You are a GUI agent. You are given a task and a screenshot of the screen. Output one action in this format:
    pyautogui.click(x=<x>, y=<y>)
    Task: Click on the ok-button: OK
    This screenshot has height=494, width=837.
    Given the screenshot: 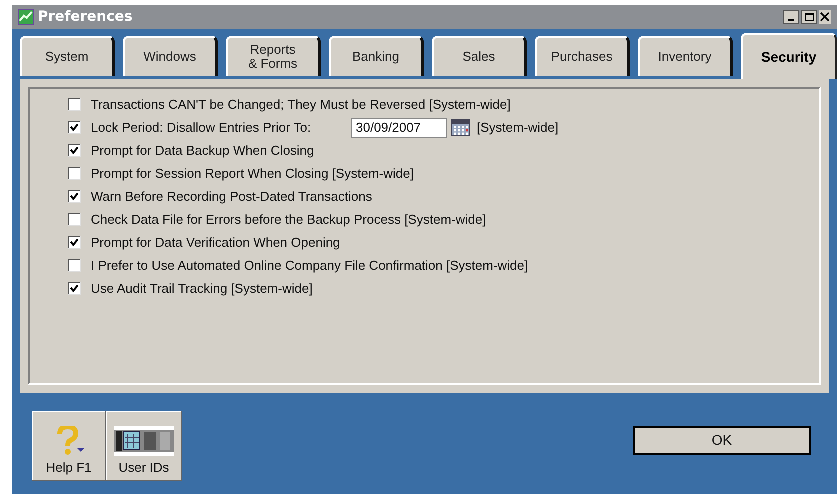 What is the action you would take?
    pyautogui.click(x=722, y=440)
    